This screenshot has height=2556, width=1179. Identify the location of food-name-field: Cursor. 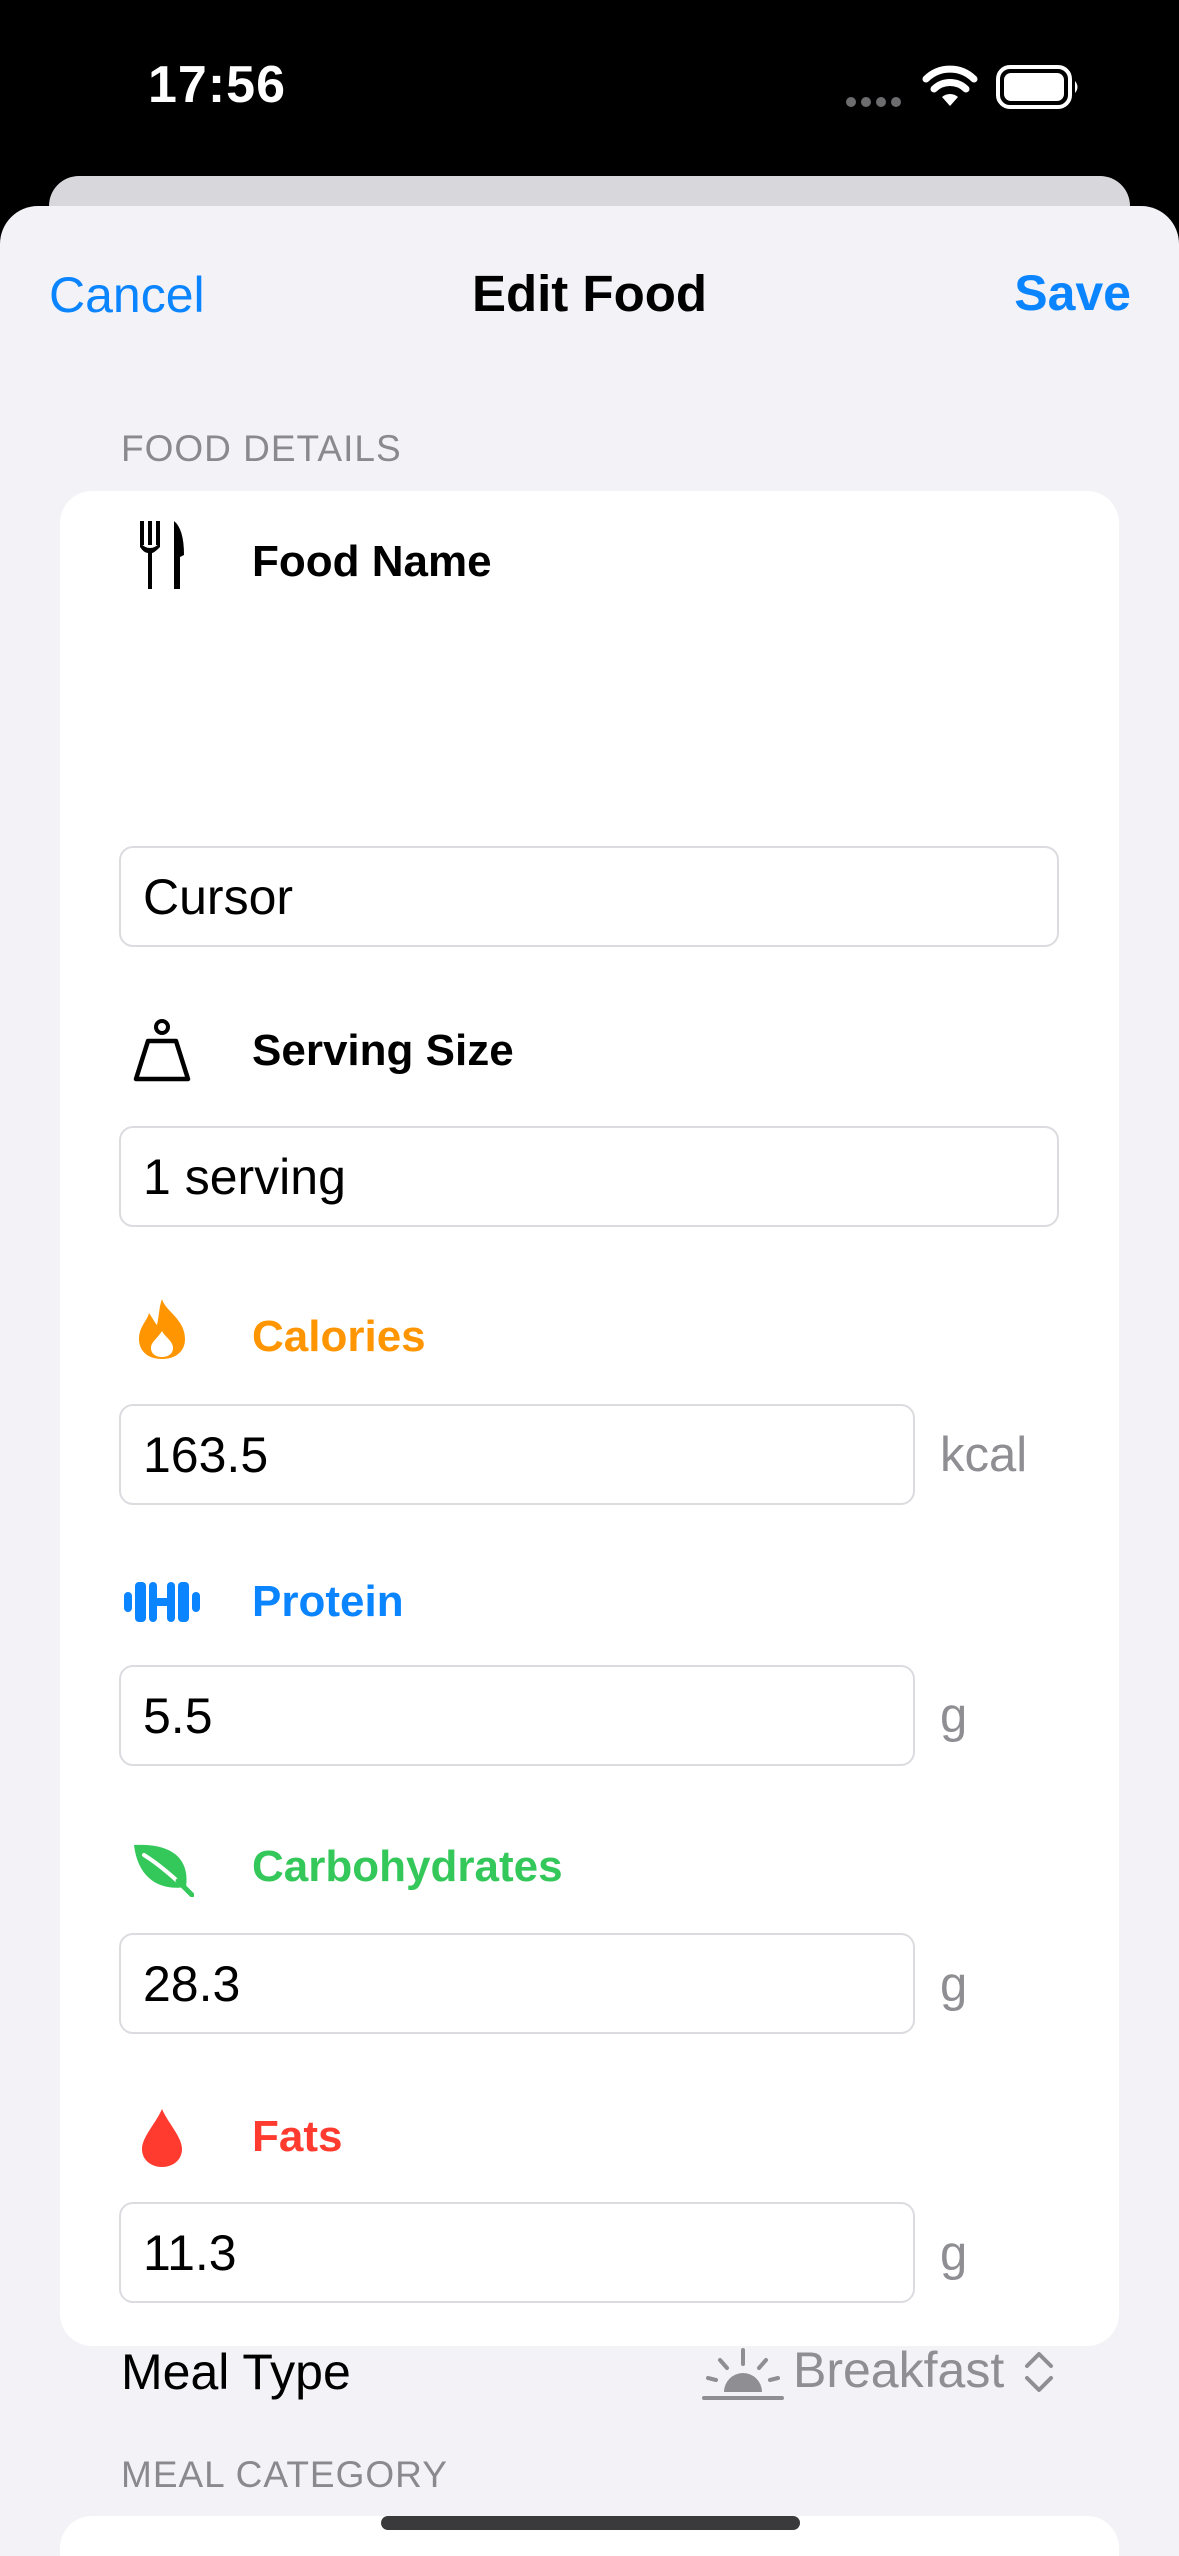
(589, 896).